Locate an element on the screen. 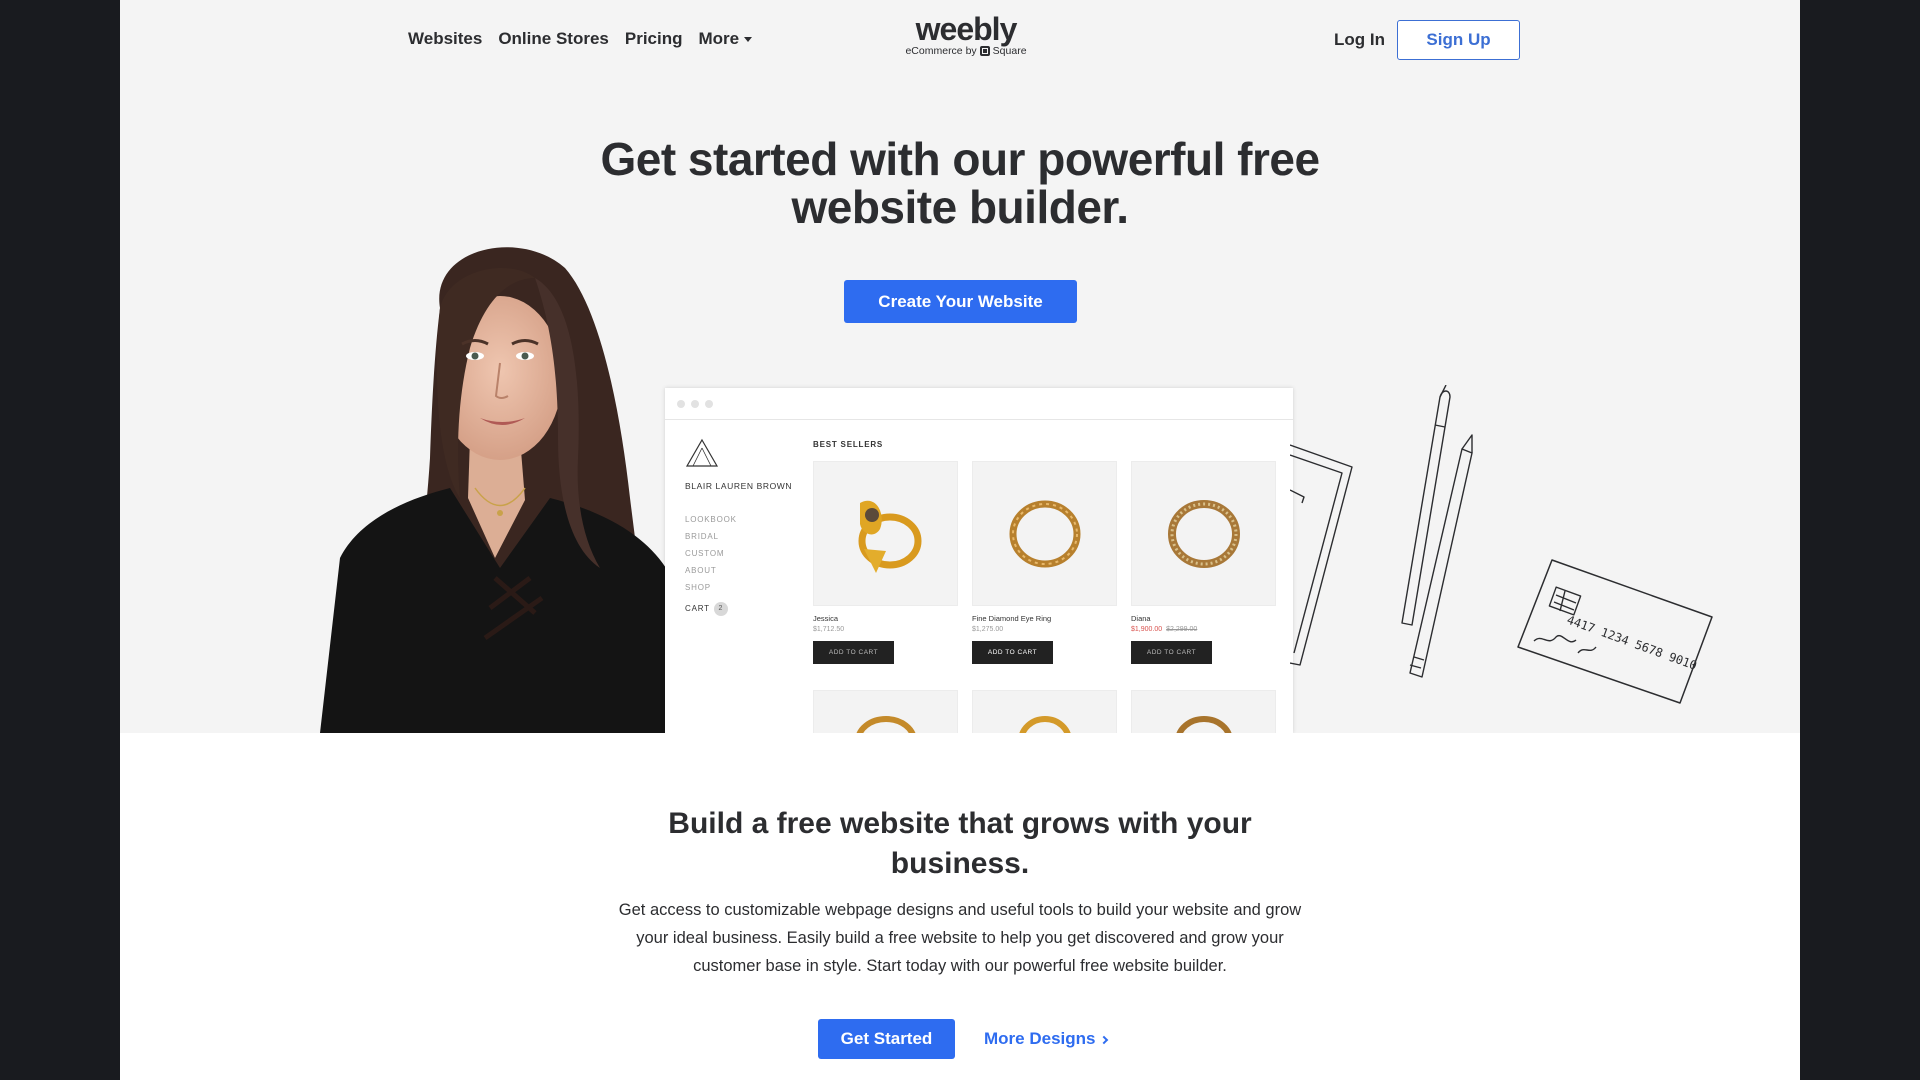 Image resolution: width=1920 pixels, height=1080 pixels. logo-tagline: eCommerce by Square is located at coordinates (966, 51).